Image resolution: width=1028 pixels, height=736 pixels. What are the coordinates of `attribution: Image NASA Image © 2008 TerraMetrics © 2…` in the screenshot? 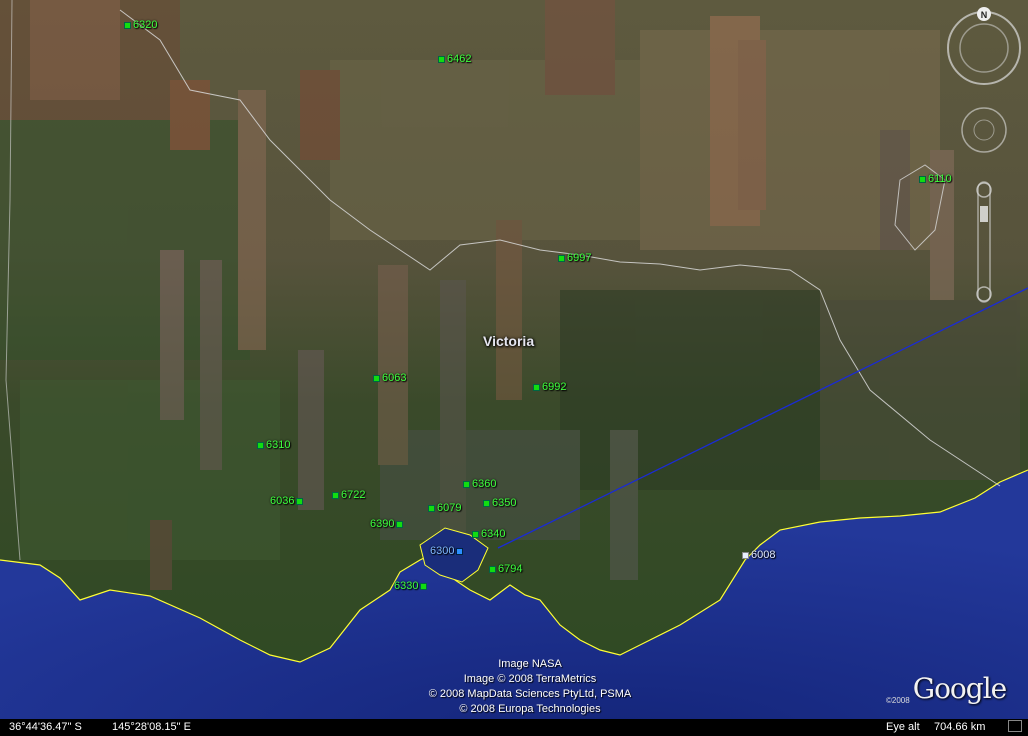 It's located at (530, 687).